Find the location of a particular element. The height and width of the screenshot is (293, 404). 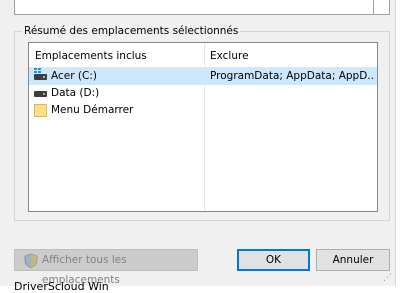

ok-label: OK is located at coordinates (273, 260).